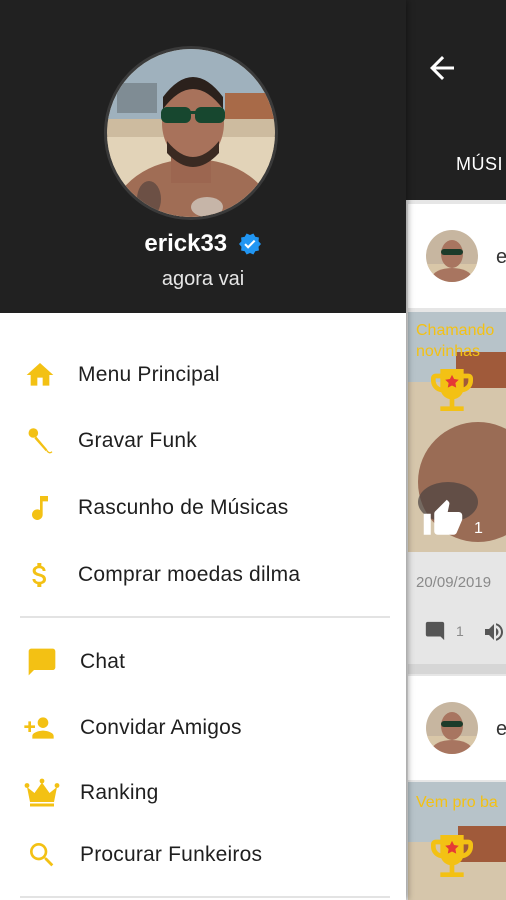 The height and width of the screenshot is (900, 506). What do you see at coordinates (39, 728) in the screenshot?
I see `add-person-icon` at bounding box center [39, 728].